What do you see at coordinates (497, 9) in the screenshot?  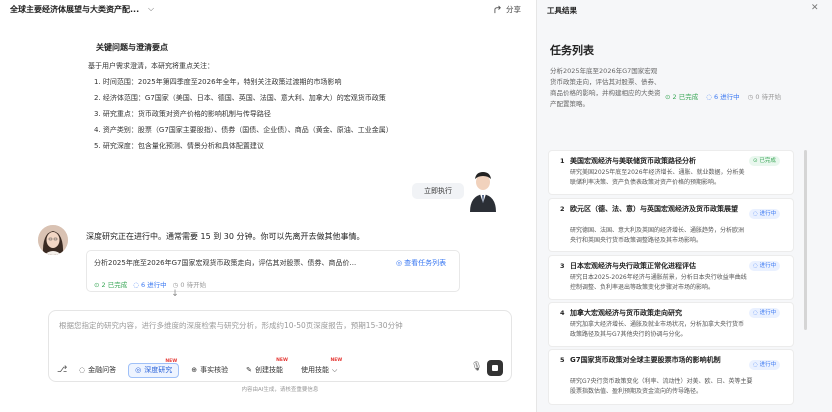 I see `share-icon` at bounding box center [497, 9].